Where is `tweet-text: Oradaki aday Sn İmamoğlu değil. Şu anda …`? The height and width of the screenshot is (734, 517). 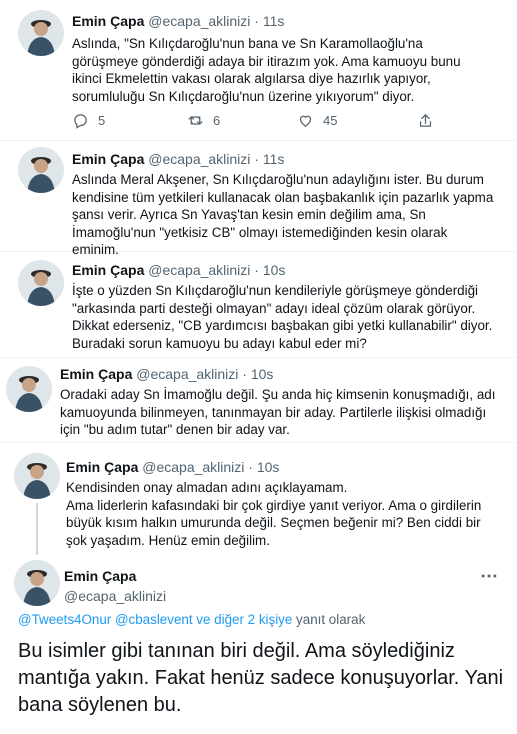
tweet-text: Oradaki aday Sn İmamoğlu değil. Şu anda … is located at coordinates (278, 412).